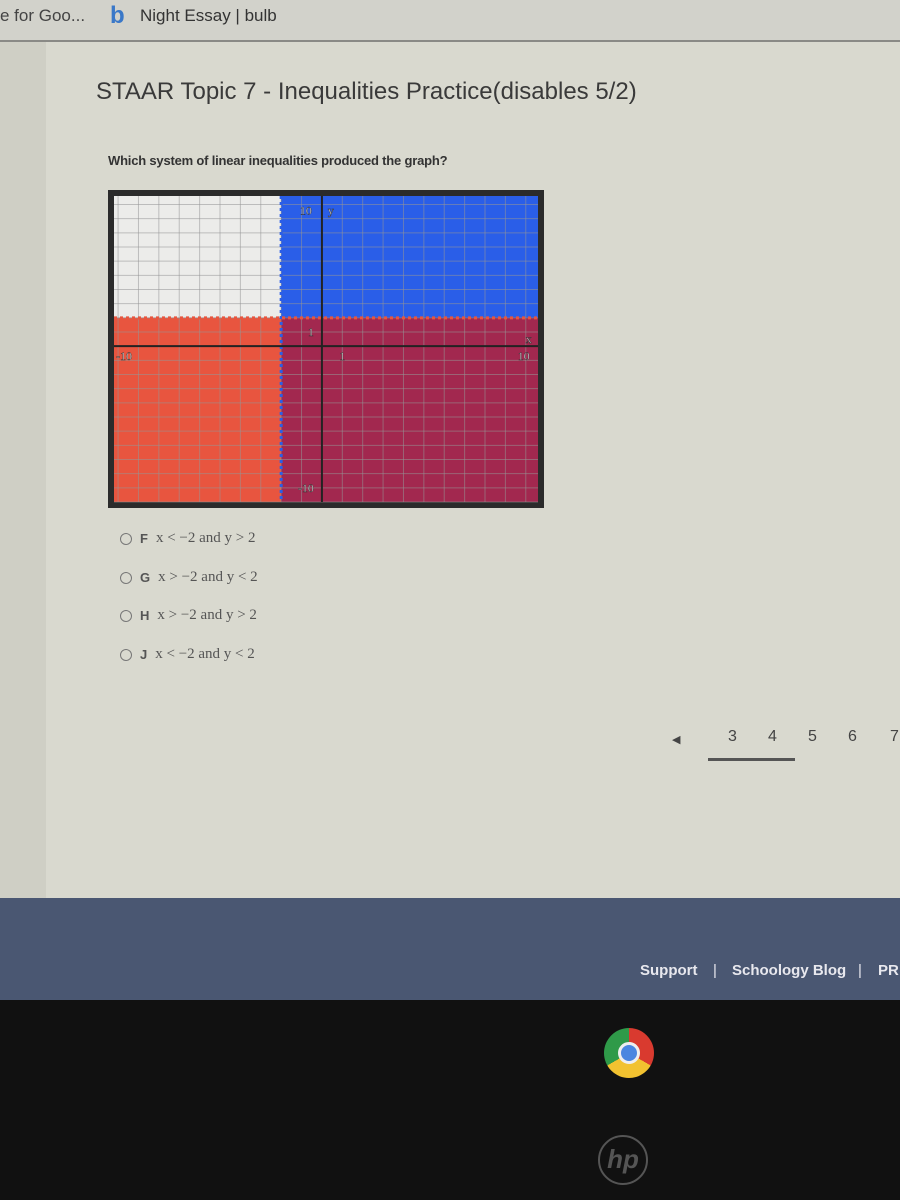  What do you see at coordinates (205, 538) in the screenshot?
I see `option-text: x < −2 and y > 2` at bounding box center [205, 538].